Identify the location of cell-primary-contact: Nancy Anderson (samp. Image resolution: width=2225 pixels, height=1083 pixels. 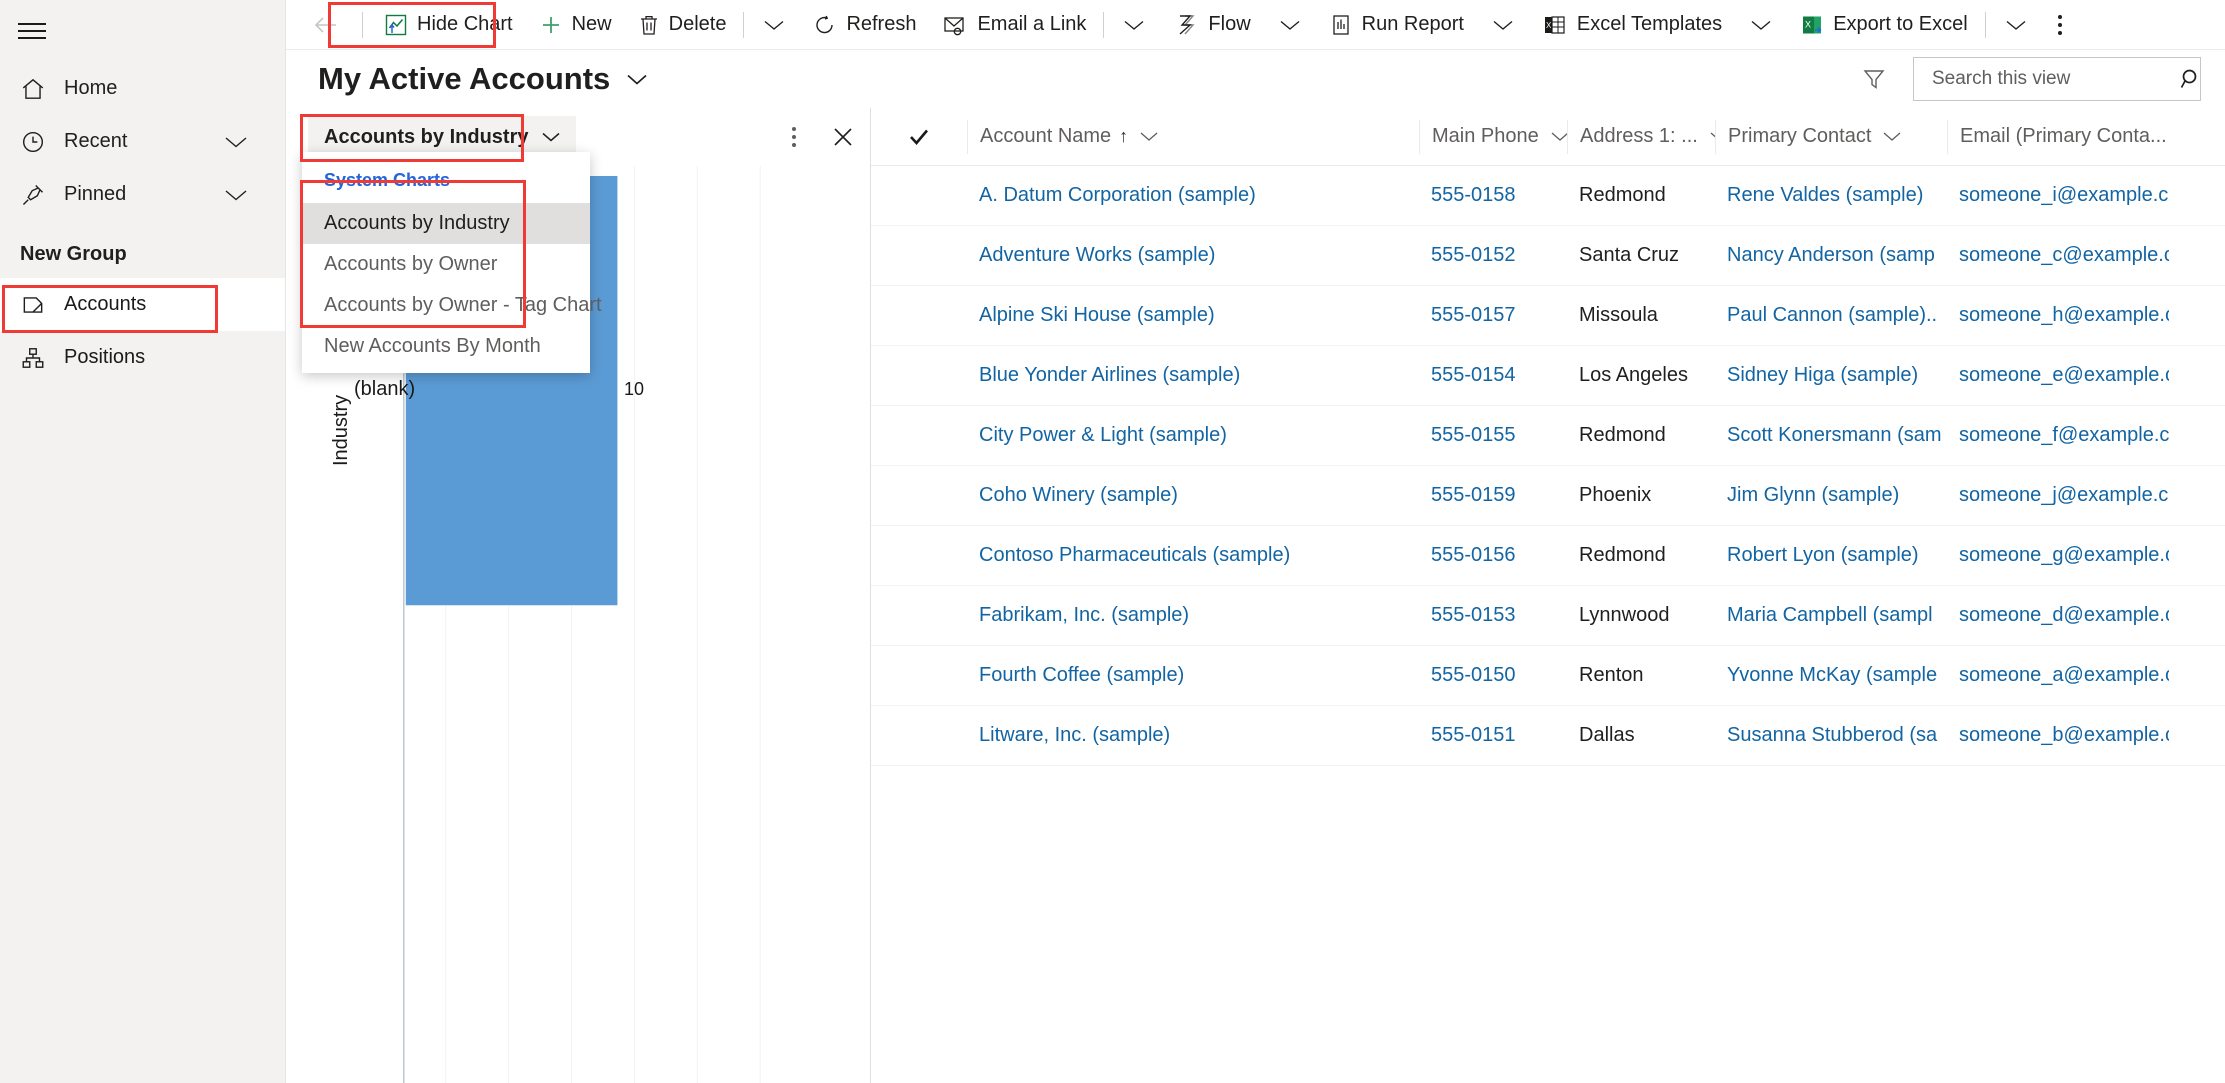
(1831, 255).